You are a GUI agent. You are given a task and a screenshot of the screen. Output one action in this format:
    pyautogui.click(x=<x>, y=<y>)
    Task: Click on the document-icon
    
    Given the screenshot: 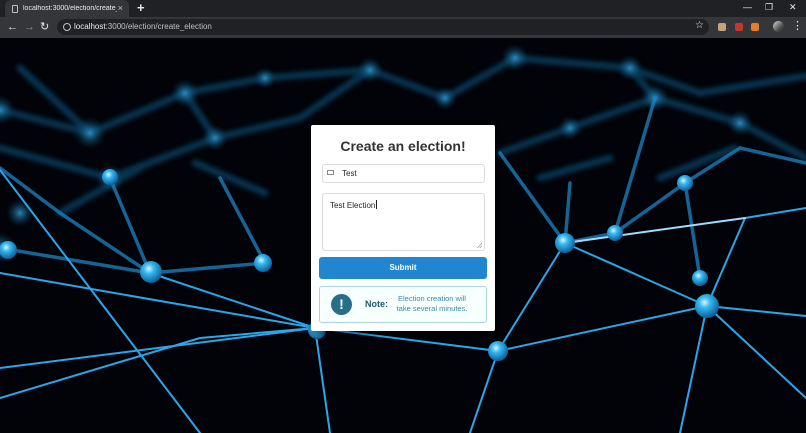 What is the action you would take?
    pyautogui.click(x=15, y=8)
    